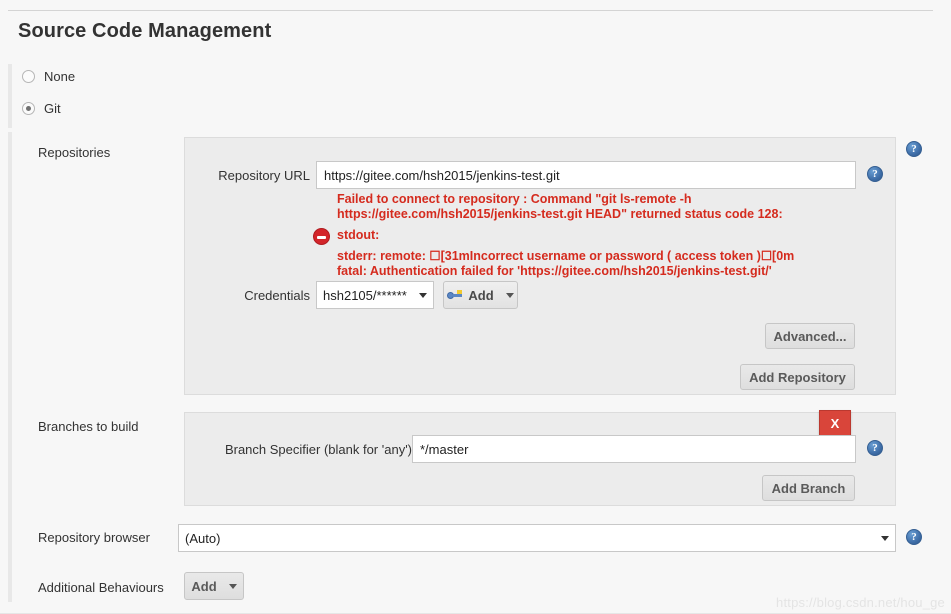 The image size is (951, 614). Describe the element at coordinates (860, 602) in the screenshot. I see `watermark: https://blog.csdn.net/hou_ge` at that location.